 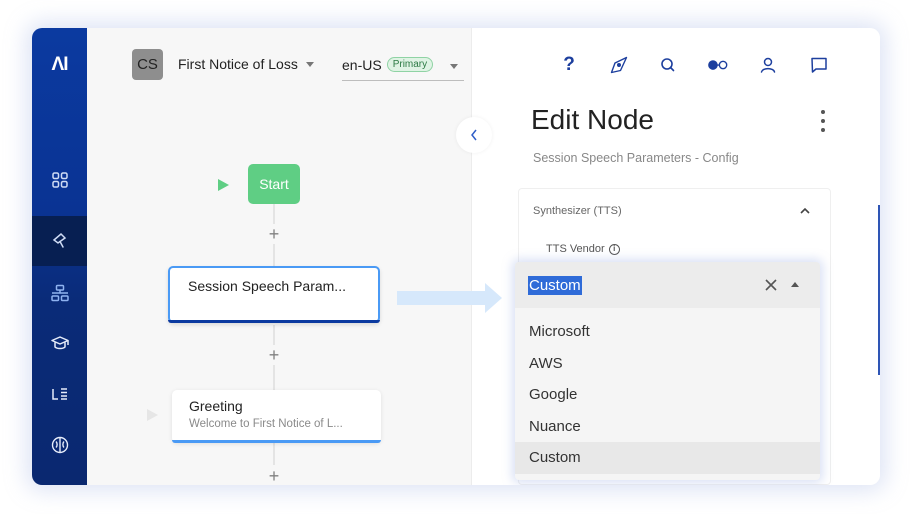 I want to click on toggle-button, so click(x=718, y=65).